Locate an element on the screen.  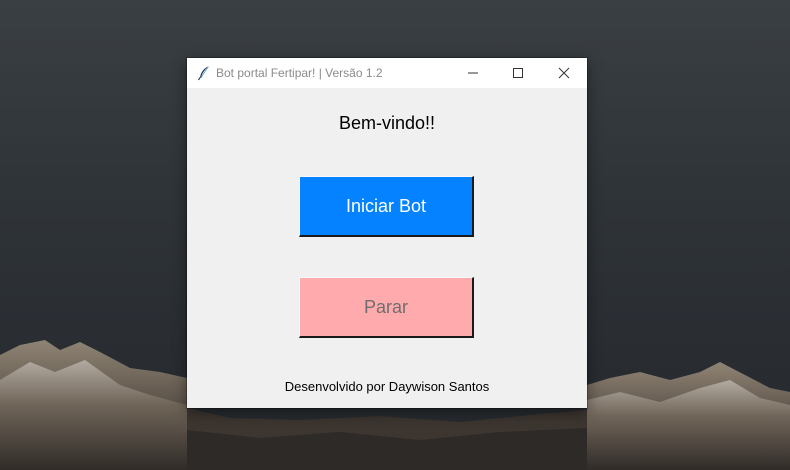
developer-credit: Desenvolvido por Daywison Santos is located at coordinates (387, 386).